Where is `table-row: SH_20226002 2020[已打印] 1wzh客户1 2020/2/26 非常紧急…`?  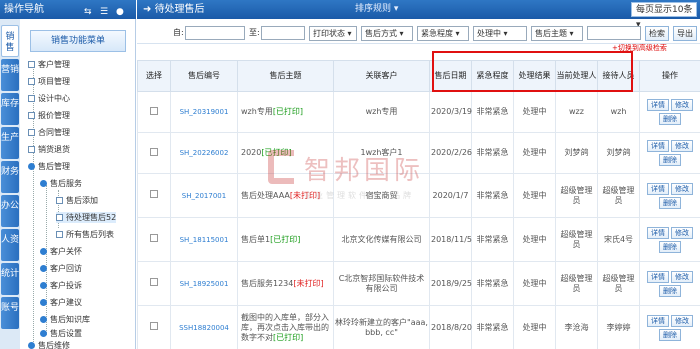 table-row: SH_20226002 2020[已打印] 1wzh客户1 2020/2/26 非常紧急… is located at coordinates (418, 153).